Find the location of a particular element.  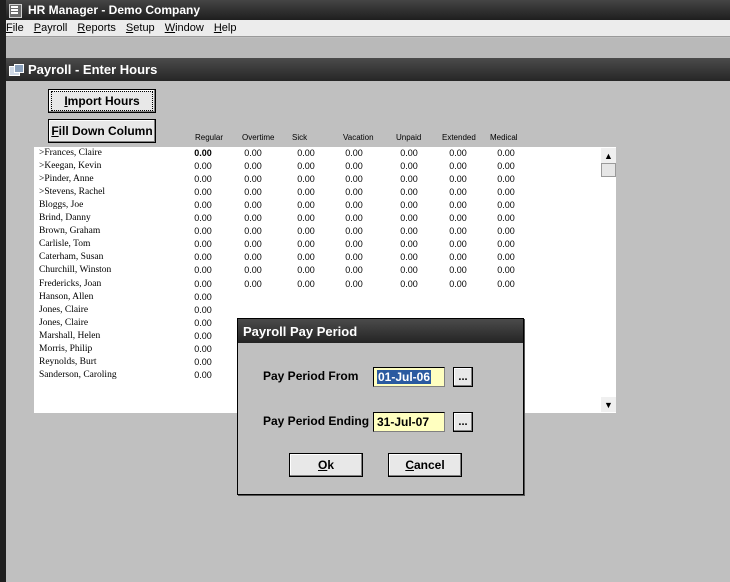

menu-payroll: Payroll is located at coordinates (51, 28).